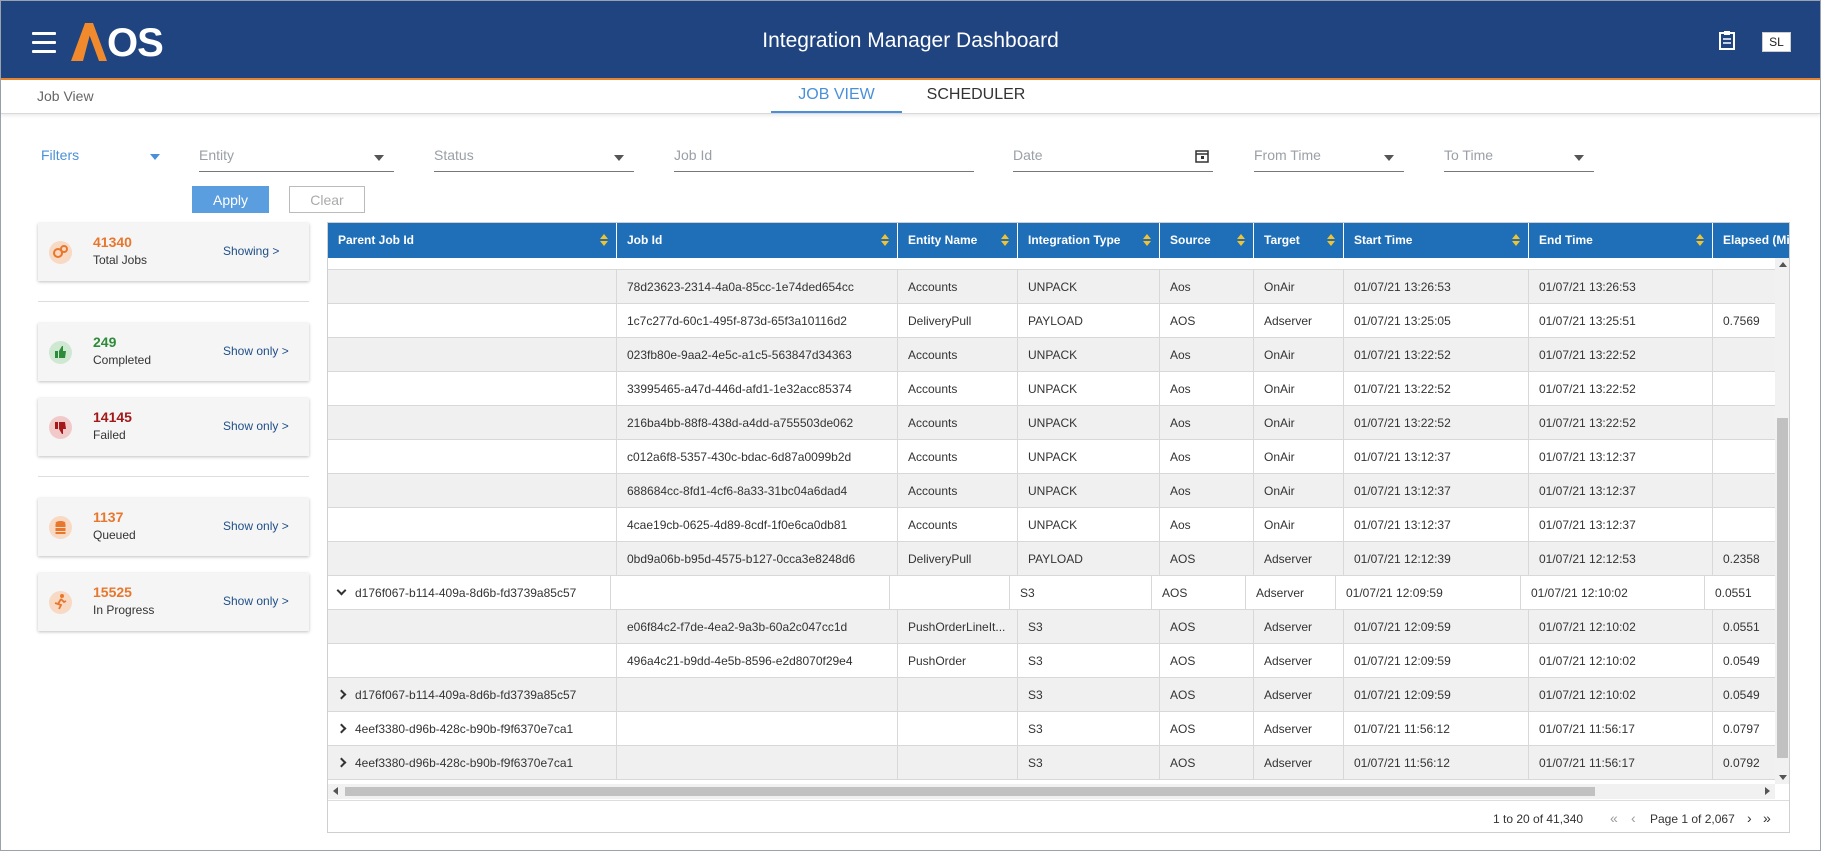 This screenshot has height=851, width=1821. Describe the element at coordinates (341, 590) in the screenshot. I see `chevron-down-icon` at that location.